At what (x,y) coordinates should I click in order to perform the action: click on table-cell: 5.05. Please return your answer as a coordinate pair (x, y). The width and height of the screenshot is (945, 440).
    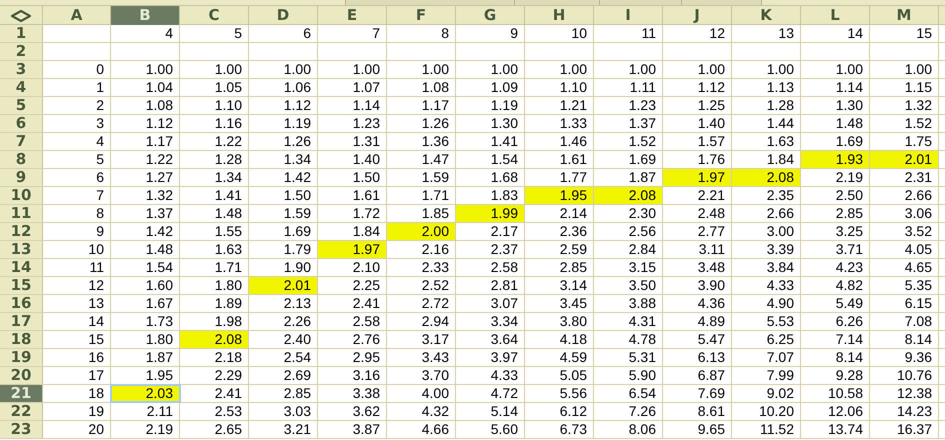
    Looking at the image, I should click on (559, 375).